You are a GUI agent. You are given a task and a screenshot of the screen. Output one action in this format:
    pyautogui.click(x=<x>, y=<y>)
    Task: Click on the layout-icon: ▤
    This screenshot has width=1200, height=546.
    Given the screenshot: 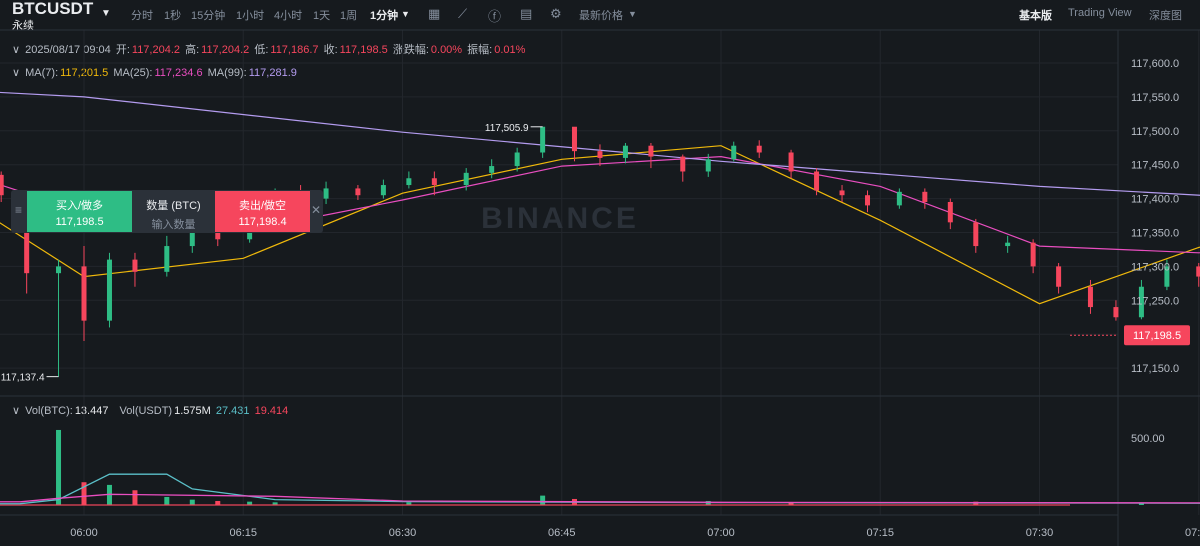 What is the action you would take?
    pyautogui.click(x=526, y=14)
    